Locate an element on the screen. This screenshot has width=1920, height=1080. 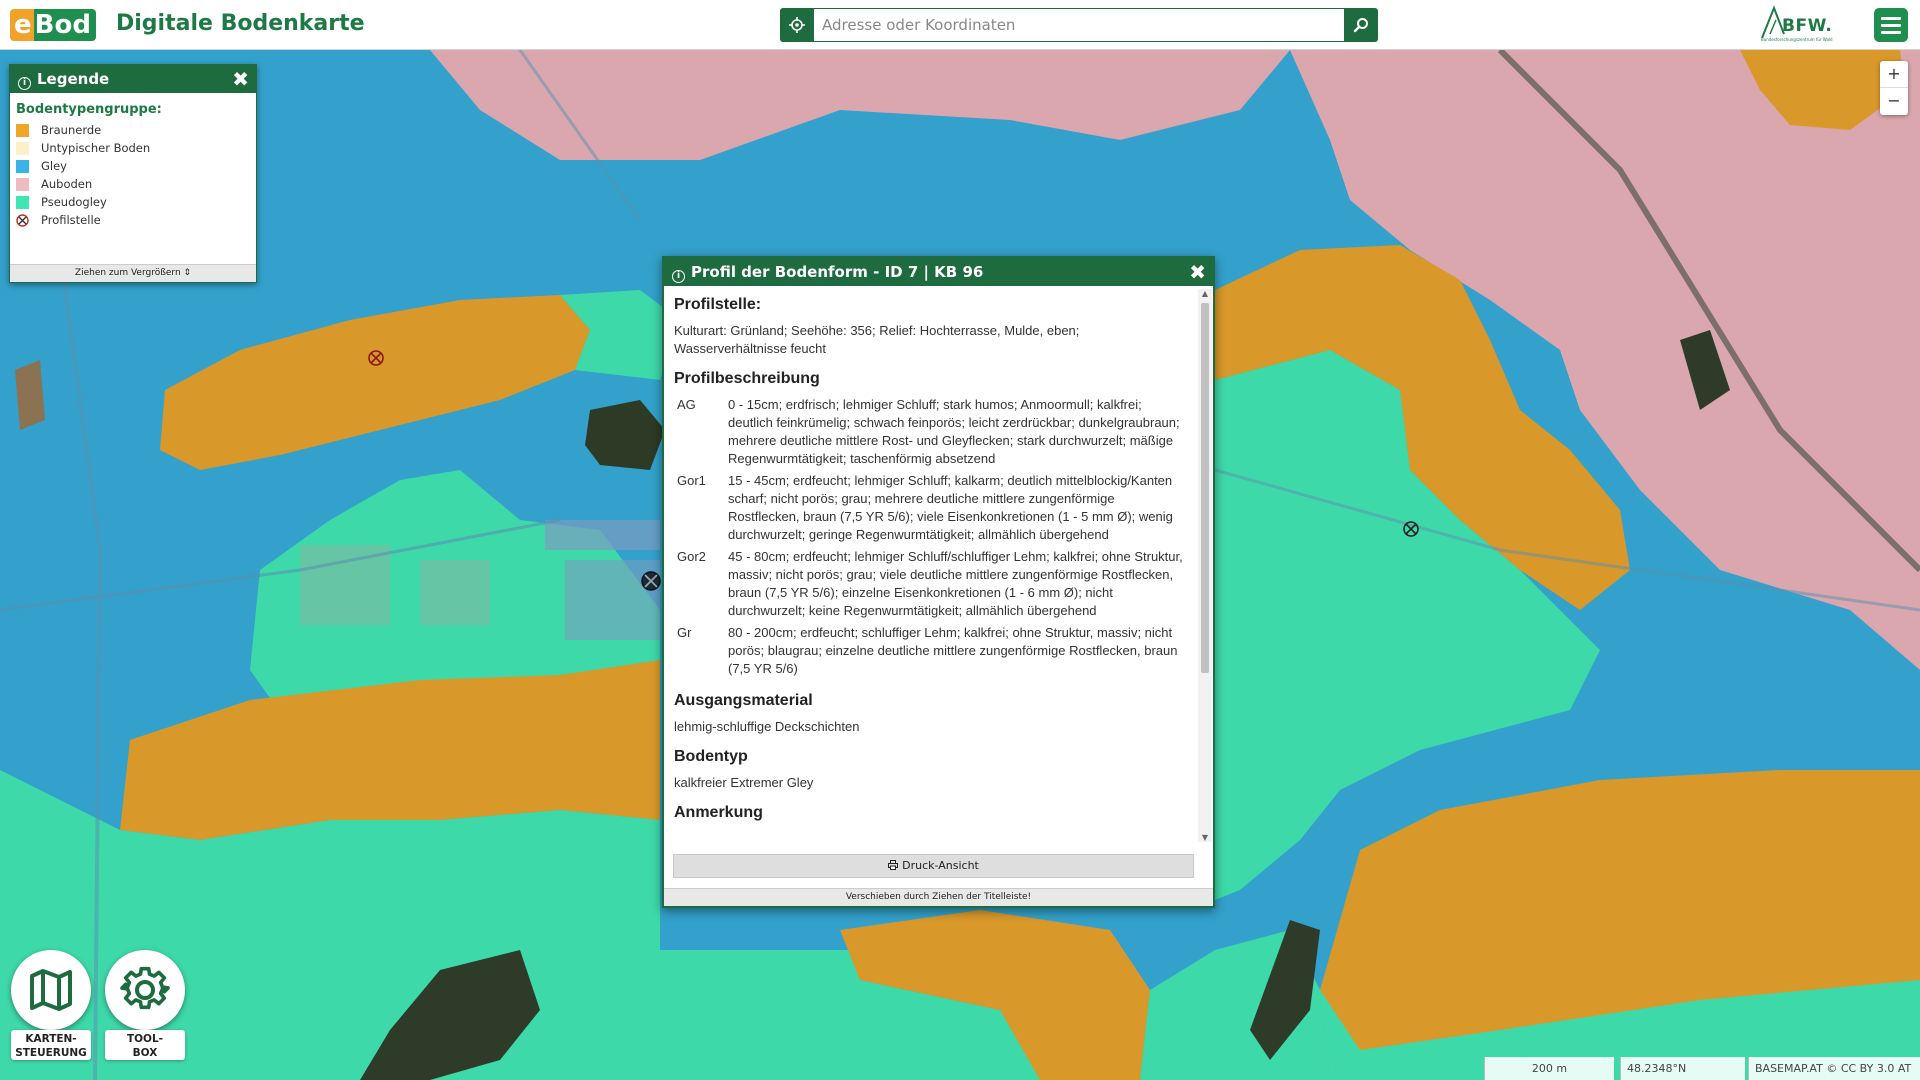
ebod-logo: e Bod is located at coordinates (53, 25).